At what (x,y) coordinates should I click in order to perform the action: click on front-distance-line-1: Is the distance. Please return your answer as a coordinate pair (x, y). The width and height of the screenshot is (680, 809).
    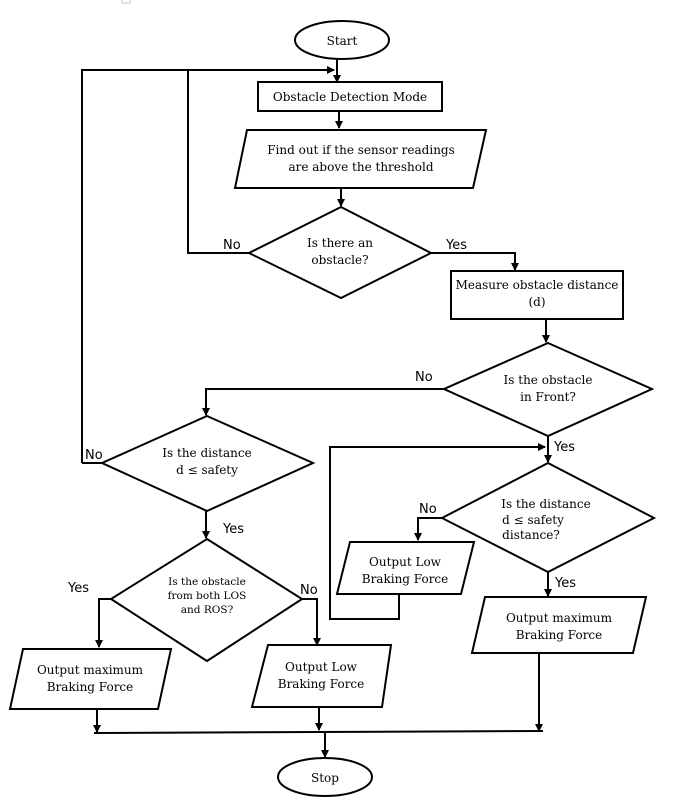
    Looking at the image, I should click on (545, 504).